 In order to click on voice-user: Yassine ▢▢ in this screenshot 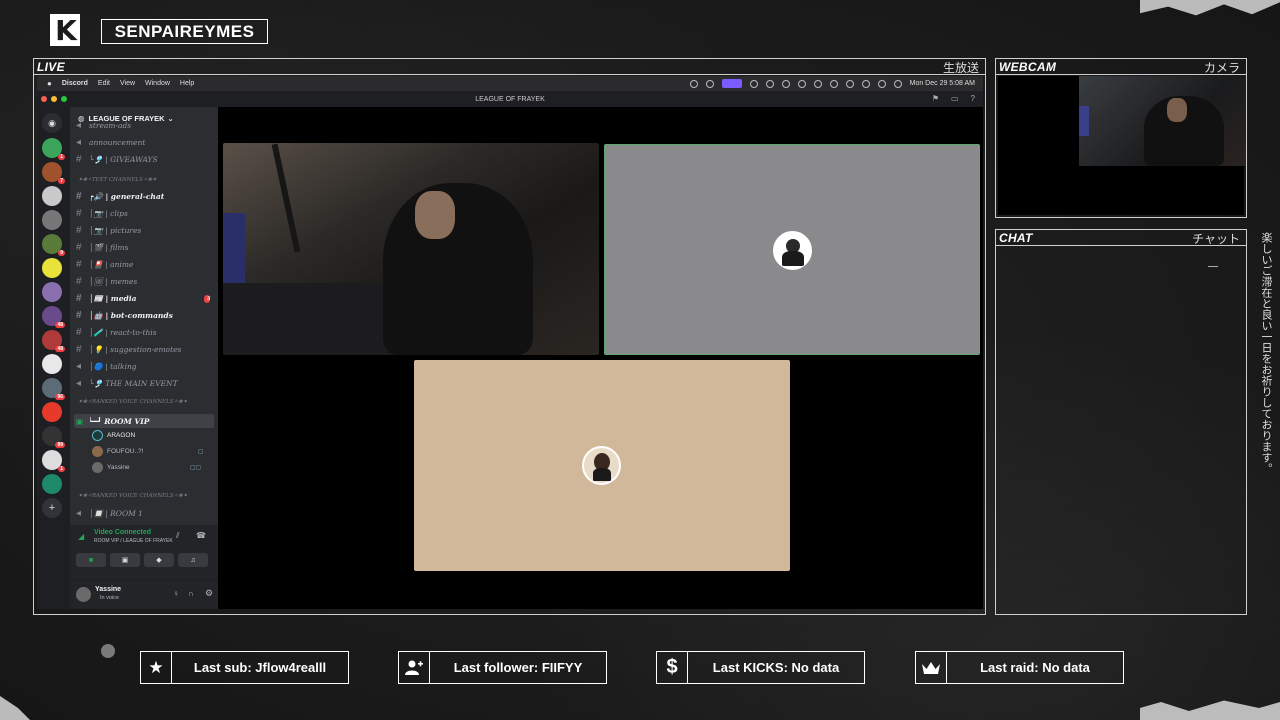, I will do `click(146, 467)`.